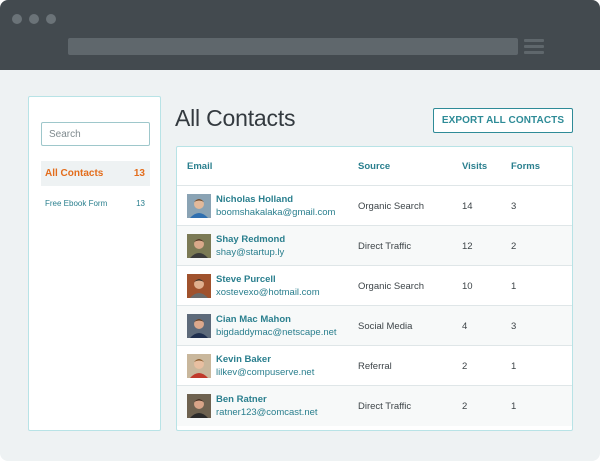  I want to click on sidebar-item-all-contacts: All Contacts 13, so click(95, 173).